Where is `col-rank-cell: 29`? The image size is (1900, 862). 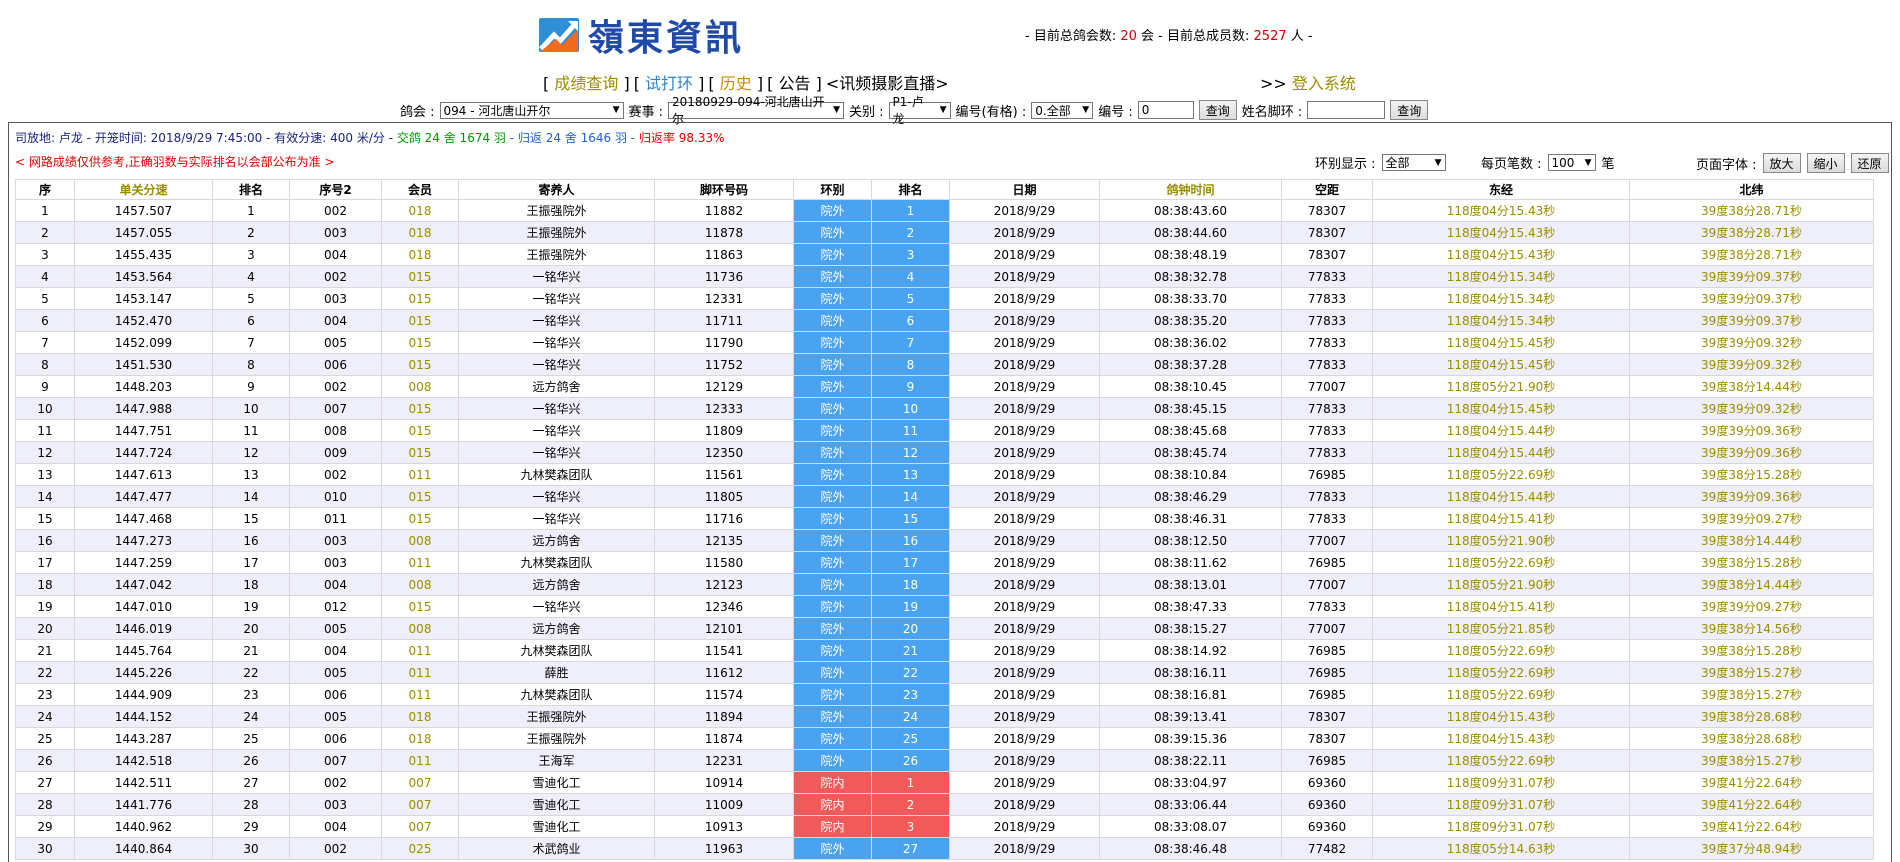
col-rank-cell: 29 is located at coordinates (251, 826).